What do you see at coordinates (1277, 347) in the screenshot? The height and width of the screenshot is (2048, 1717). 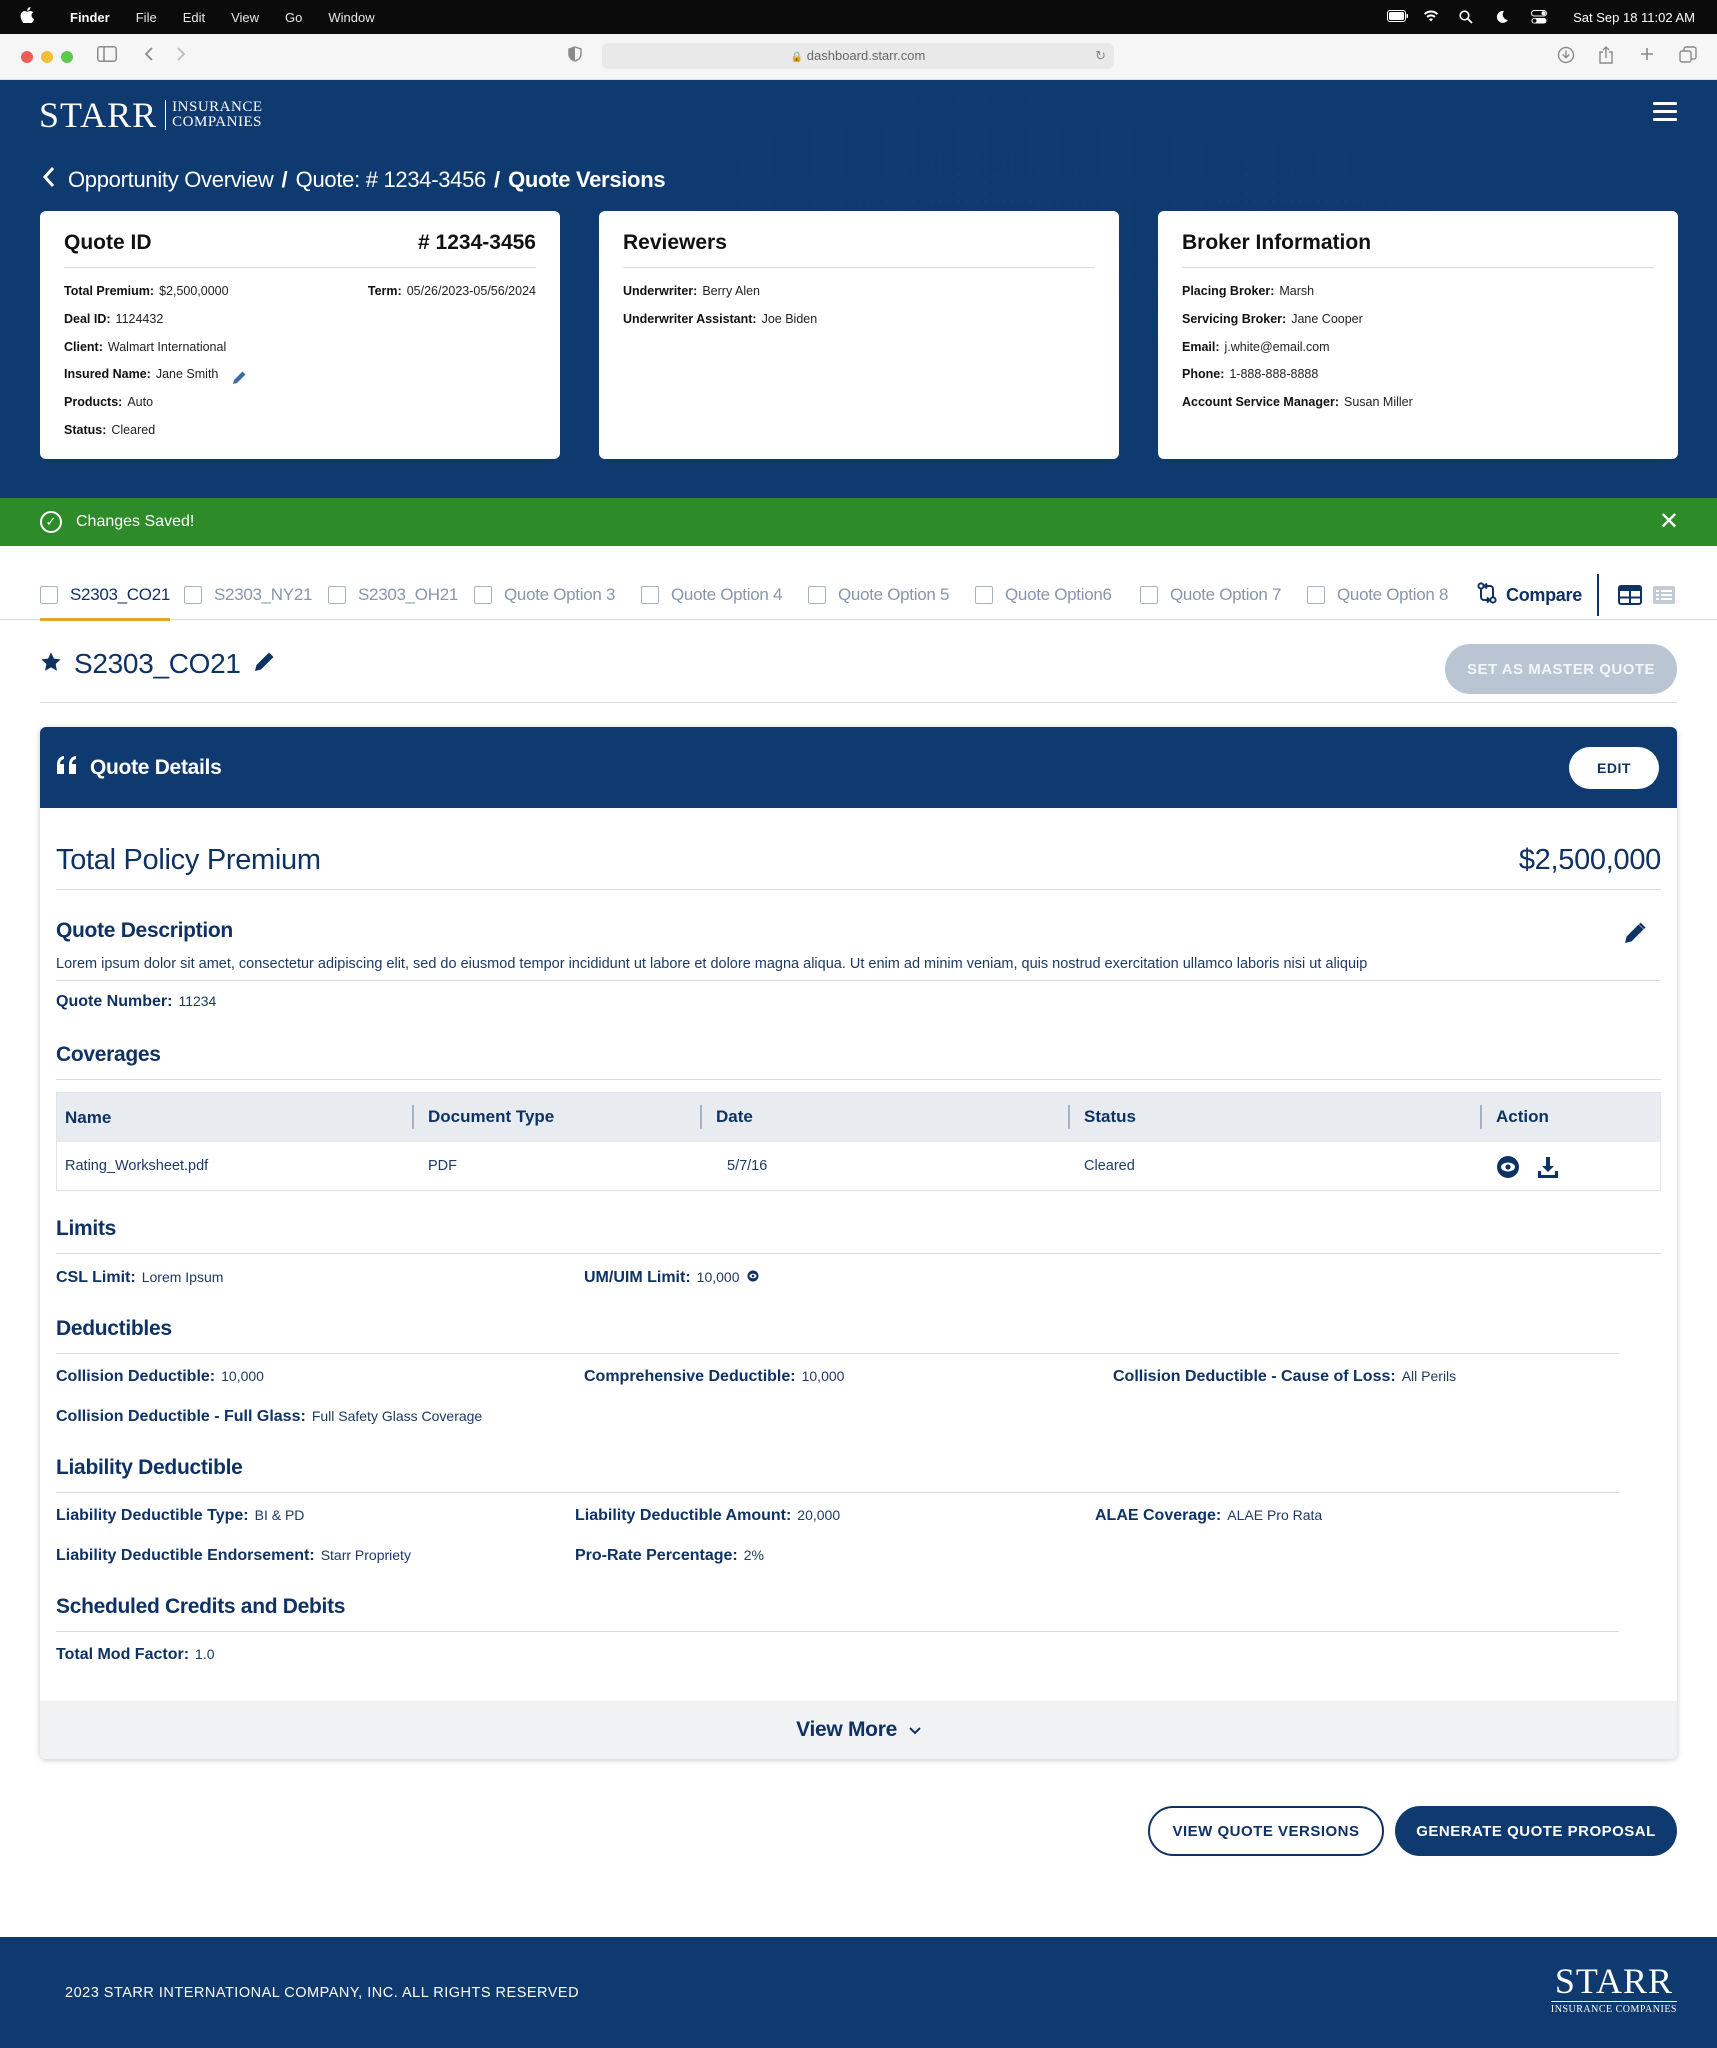 I see `broker-email-value: j.white@email.com` at bounding box center [1277, 347].